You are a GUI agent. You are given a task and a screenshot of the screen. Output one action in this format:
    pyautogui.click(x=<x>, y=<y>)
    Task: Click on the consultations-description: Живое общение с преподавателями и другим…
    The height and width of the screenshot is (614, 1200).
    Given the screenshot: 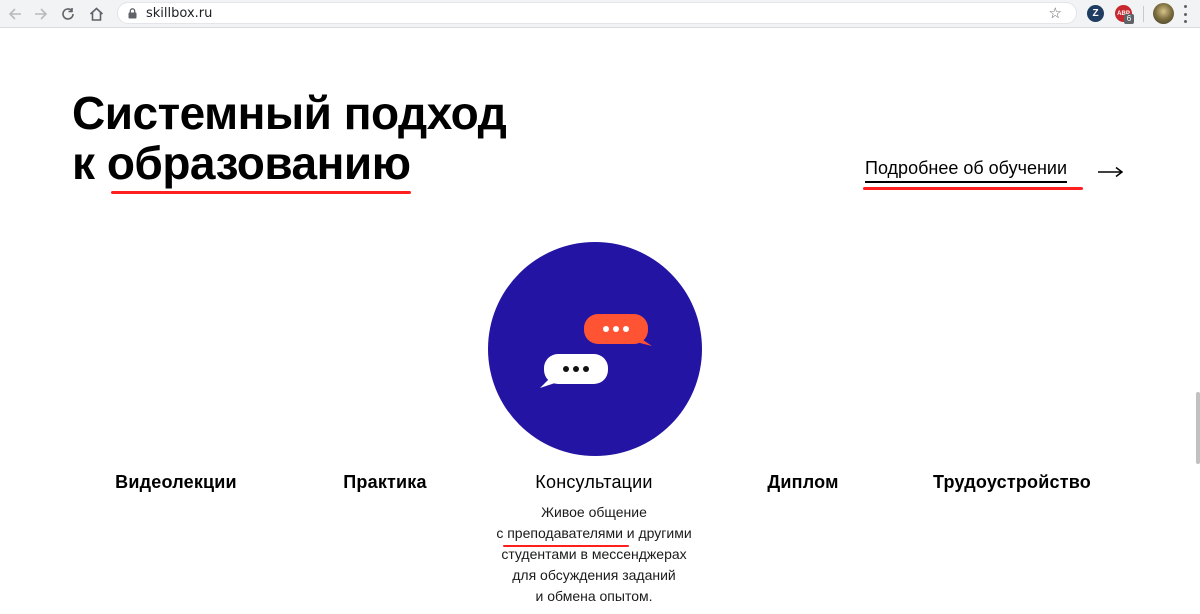 What is the action you would take?
    pyautogui.click(x=594, y=554)
    